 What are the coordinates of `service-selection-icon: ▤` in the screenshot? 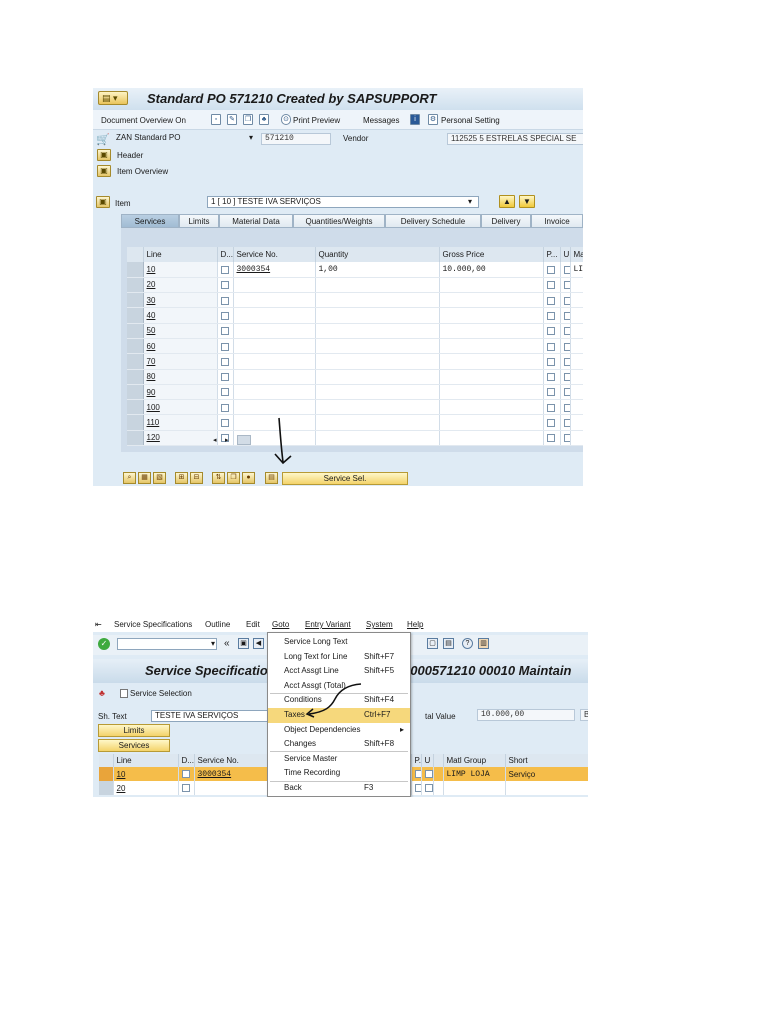 It's located at (271, 478).